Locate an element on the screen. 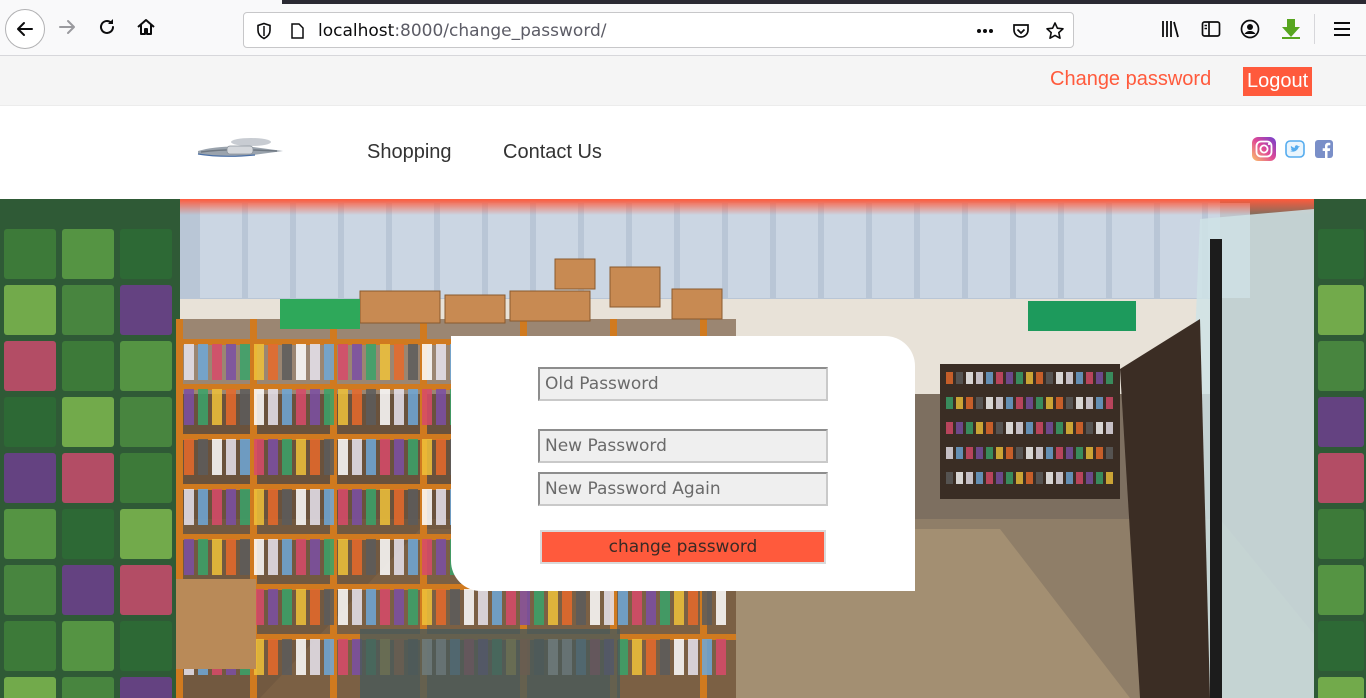 Image resolution: width=1366 pixels, height=698 pixels. url-bar: localhost:8000/change_password/ is located at coordinates (658, 30).